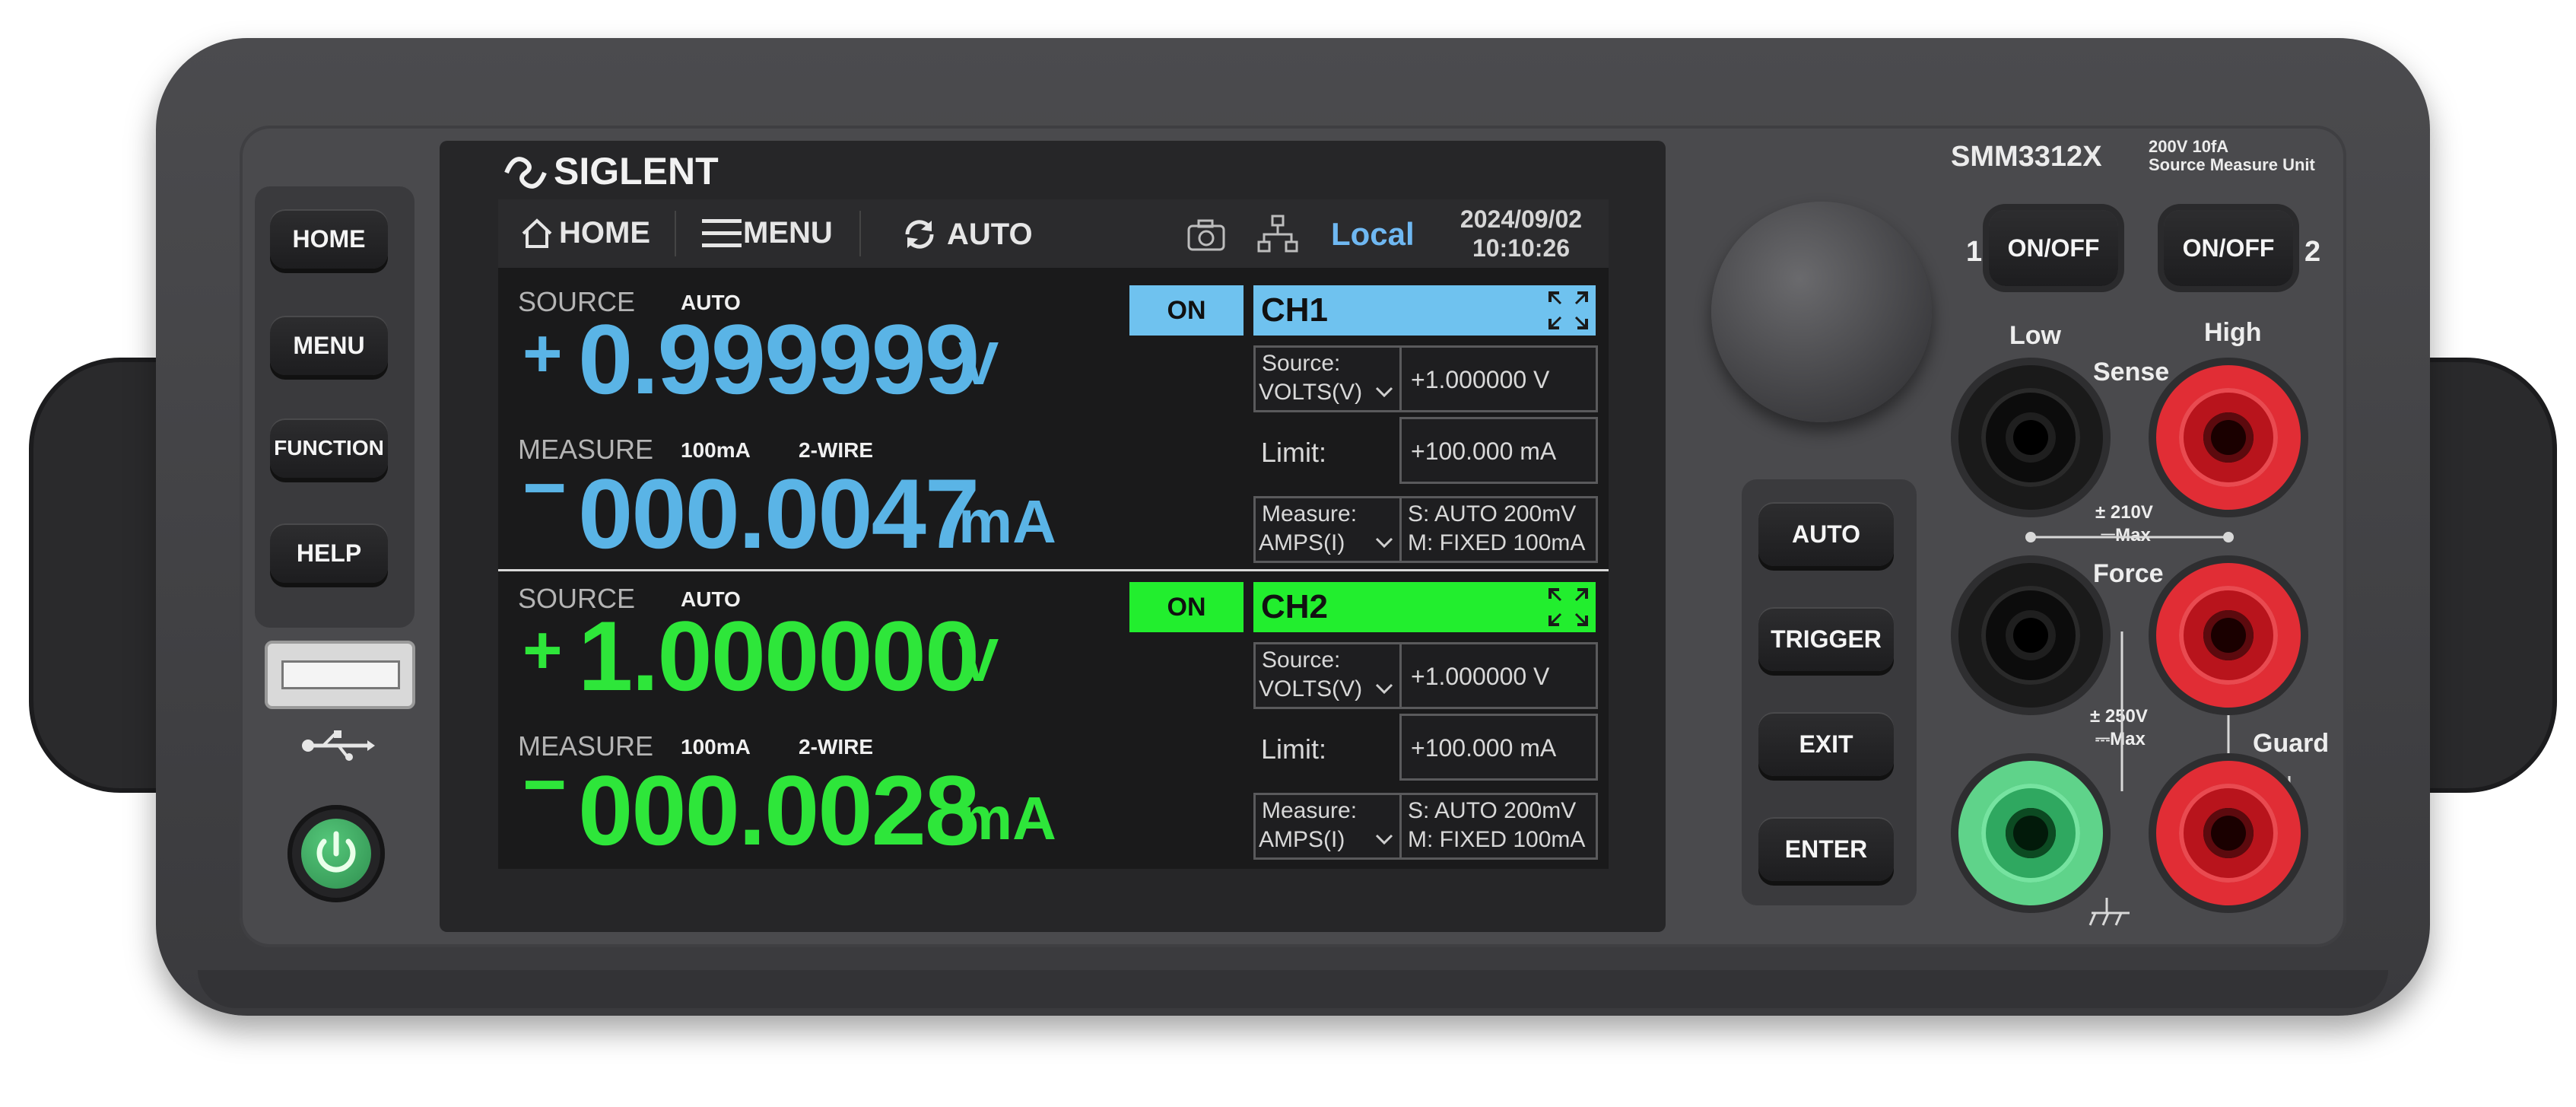 This screenshot has width=2576, height=1107. Describe the element at coordinates (1310, 513) in the screenshot. I see `ch1-measure-field-label: Measure:` at that location.